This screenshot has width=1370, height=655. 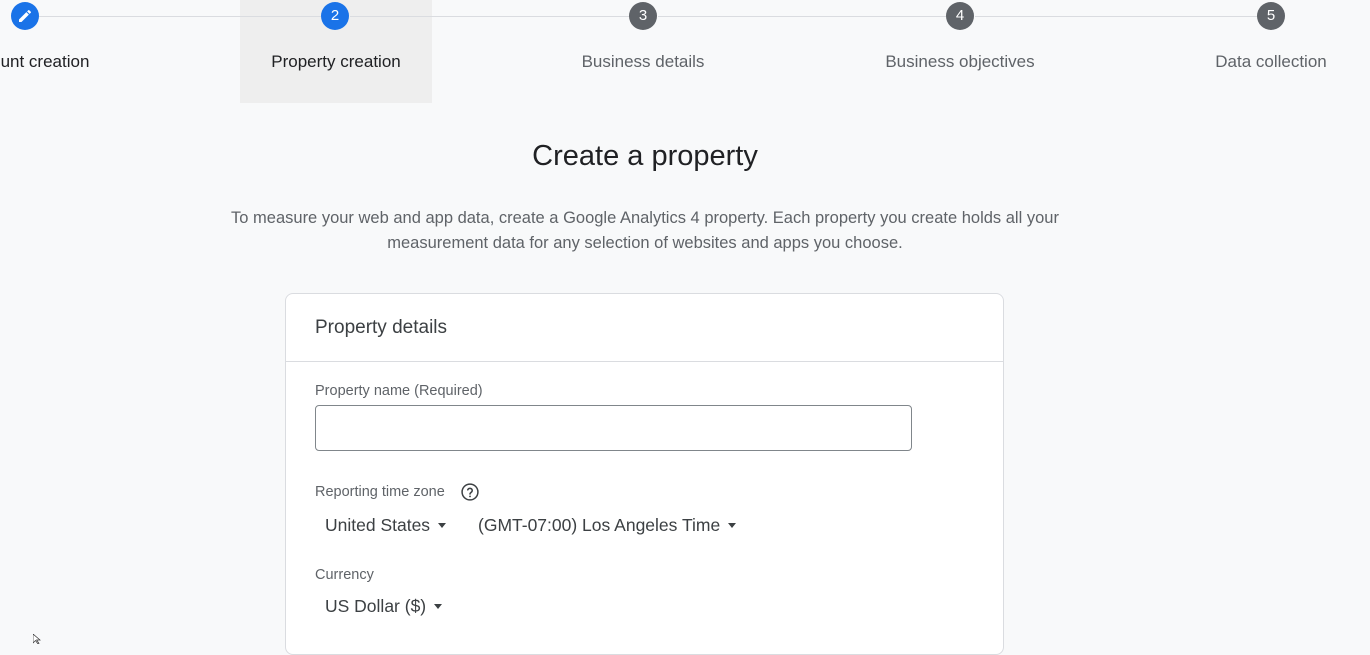 What do you see at coordinates (376, 606) in the screenshot?
I see `currency-value: US Dollar ($)` at bounding box center [376, 606].